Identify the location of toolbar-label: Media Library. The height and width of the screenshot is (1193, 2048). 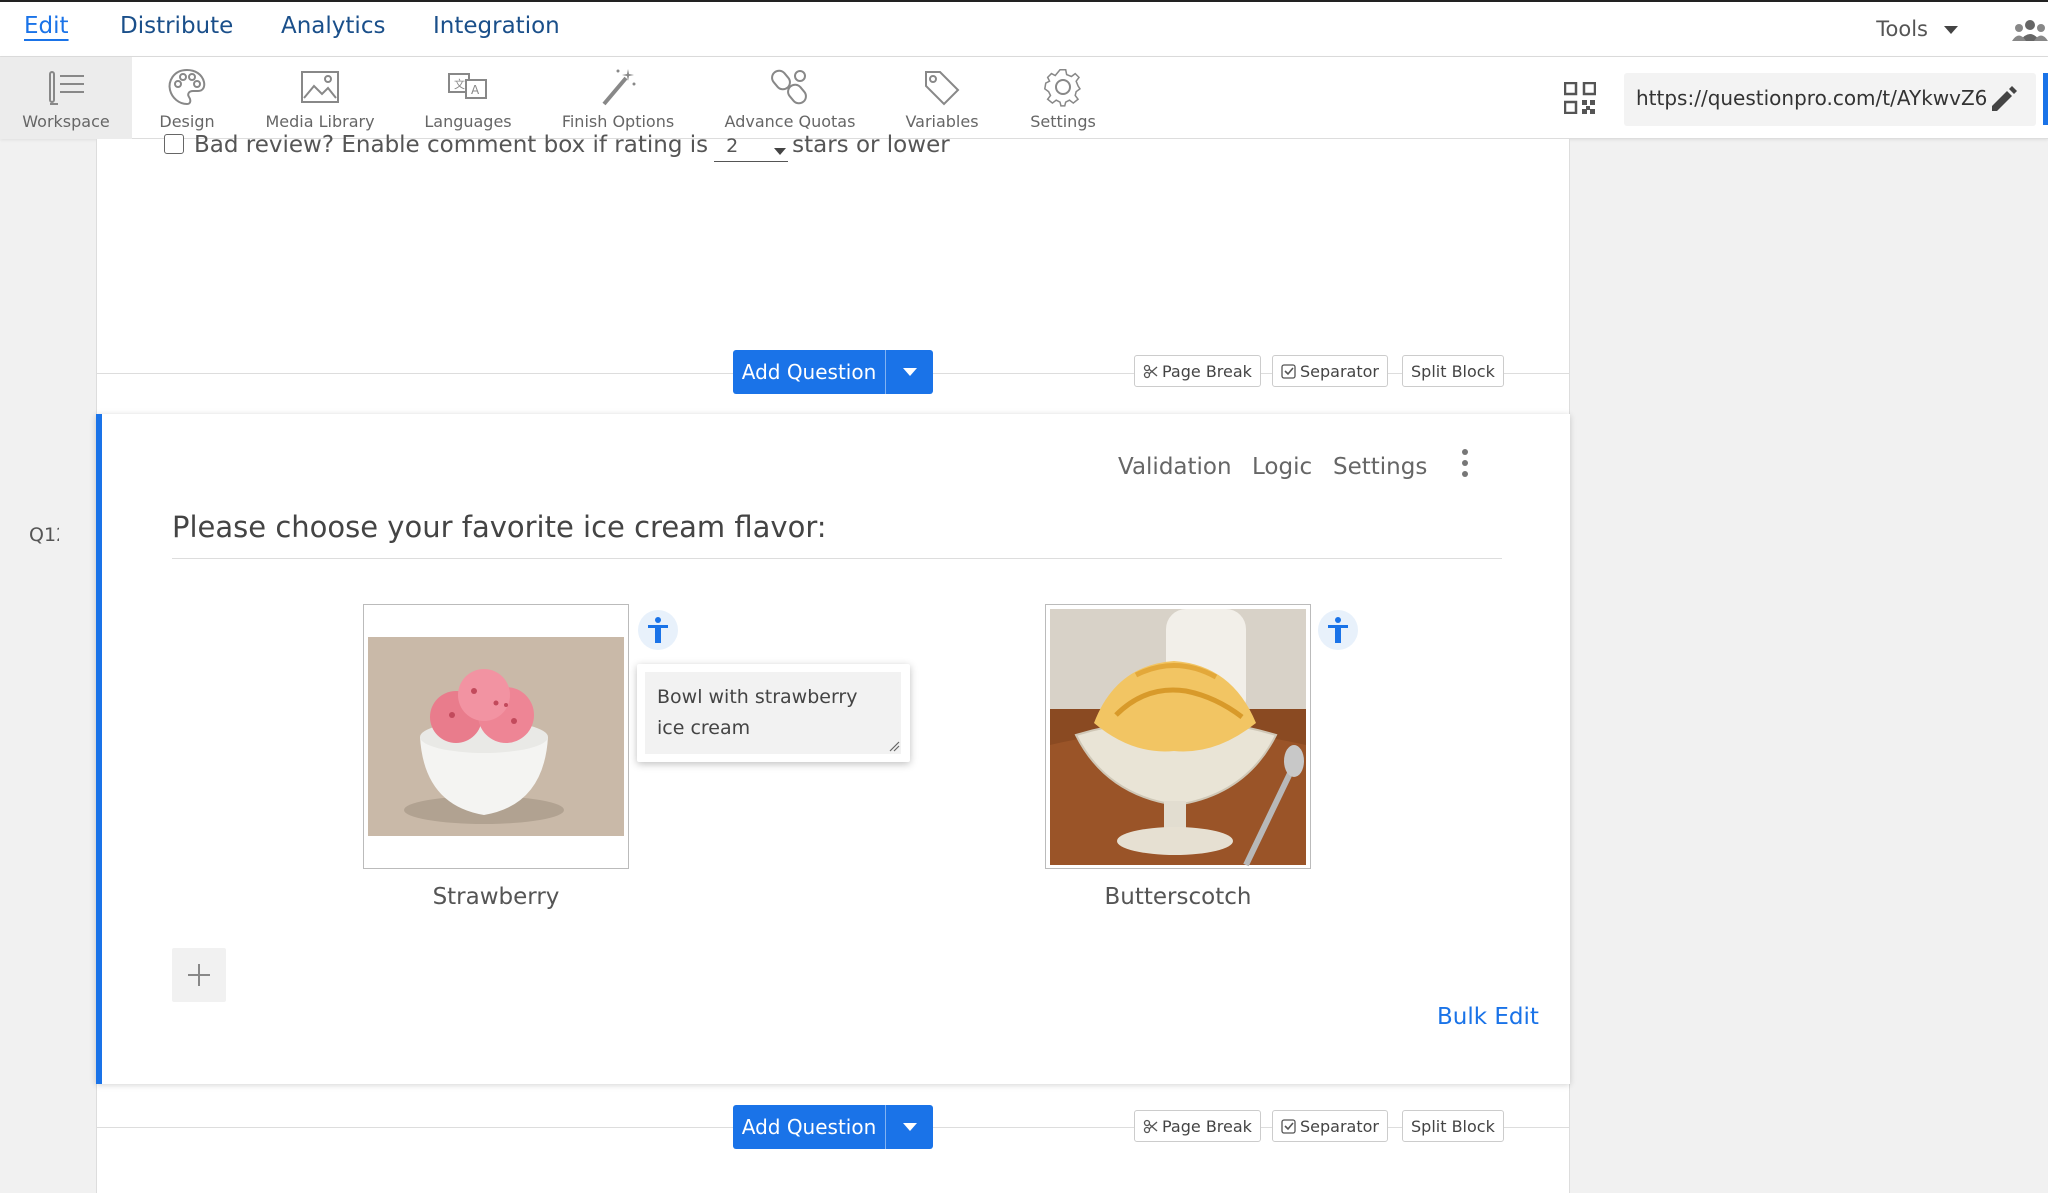
(320, 121).